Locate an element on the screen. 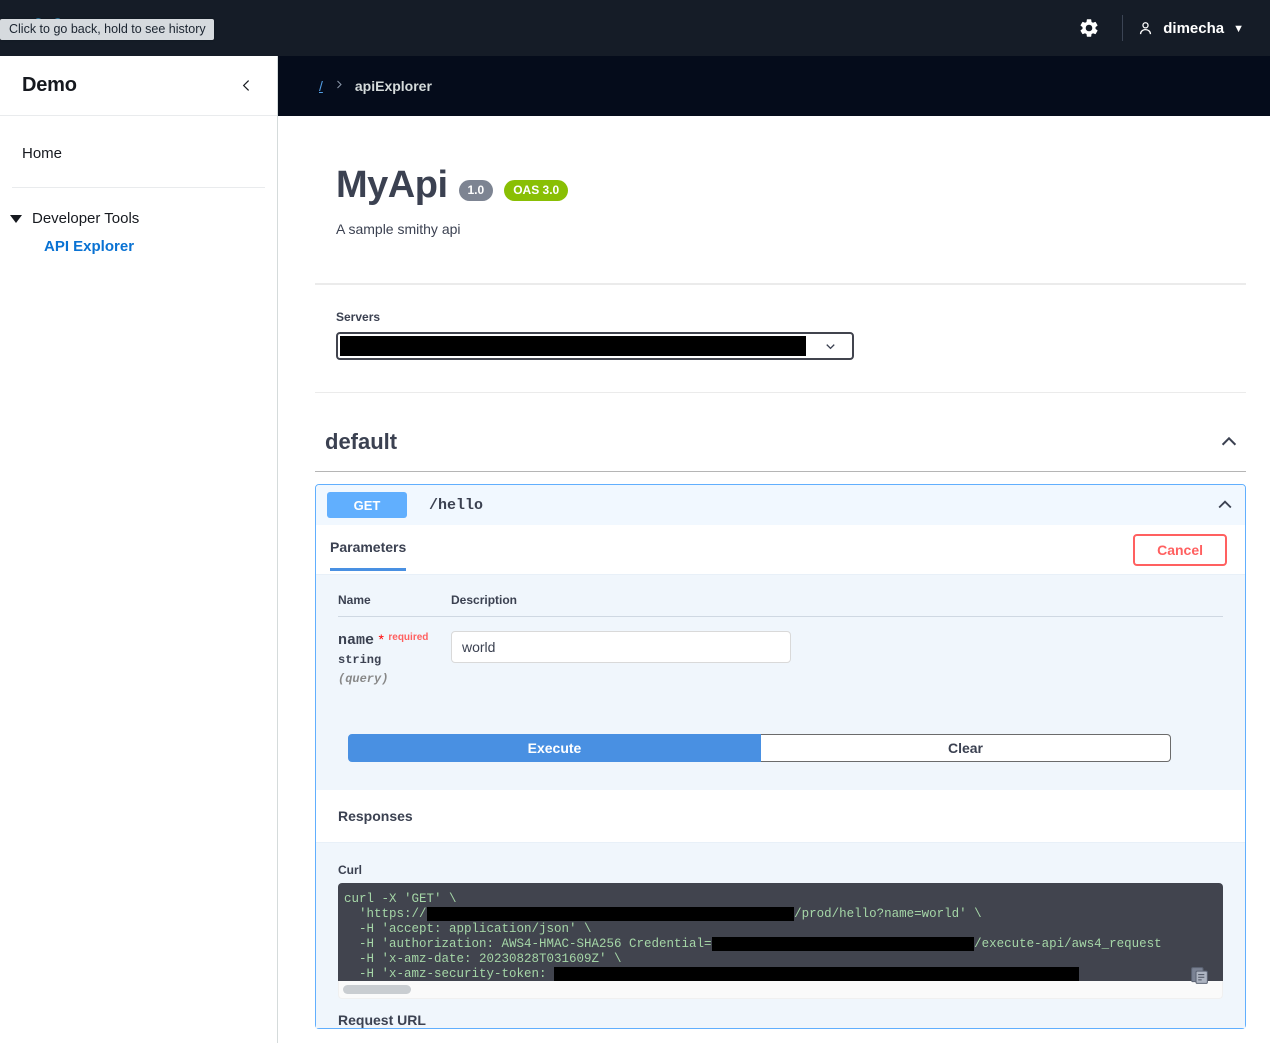 This screenshot has height=1043, width=1270. request-url-label: Request URL is located at coordinates (382, 1020).